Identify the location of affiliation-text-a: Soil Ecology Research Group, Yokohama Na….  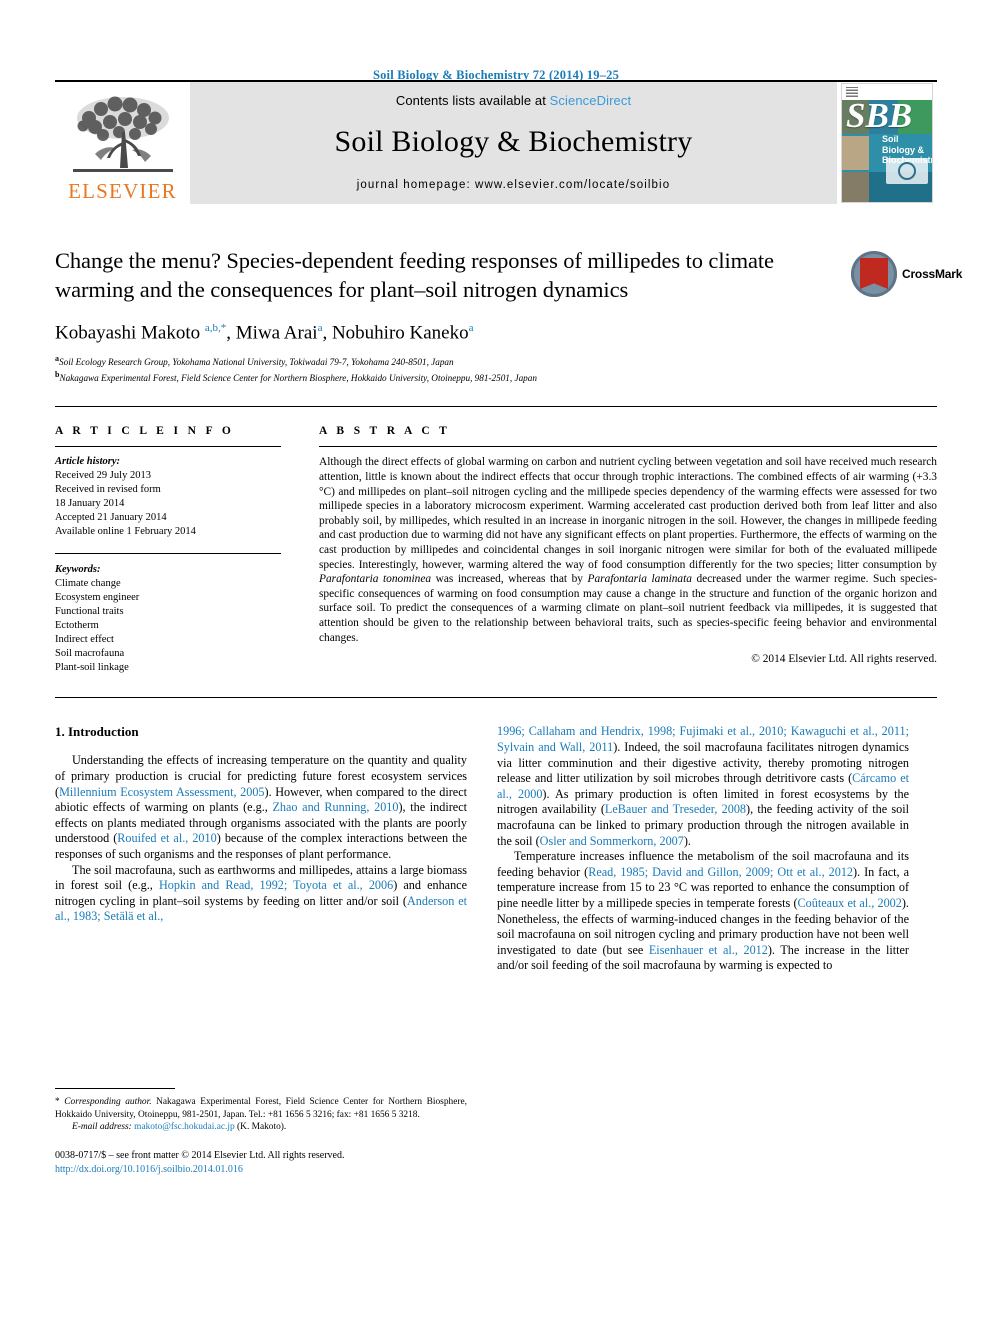
(256, 362).